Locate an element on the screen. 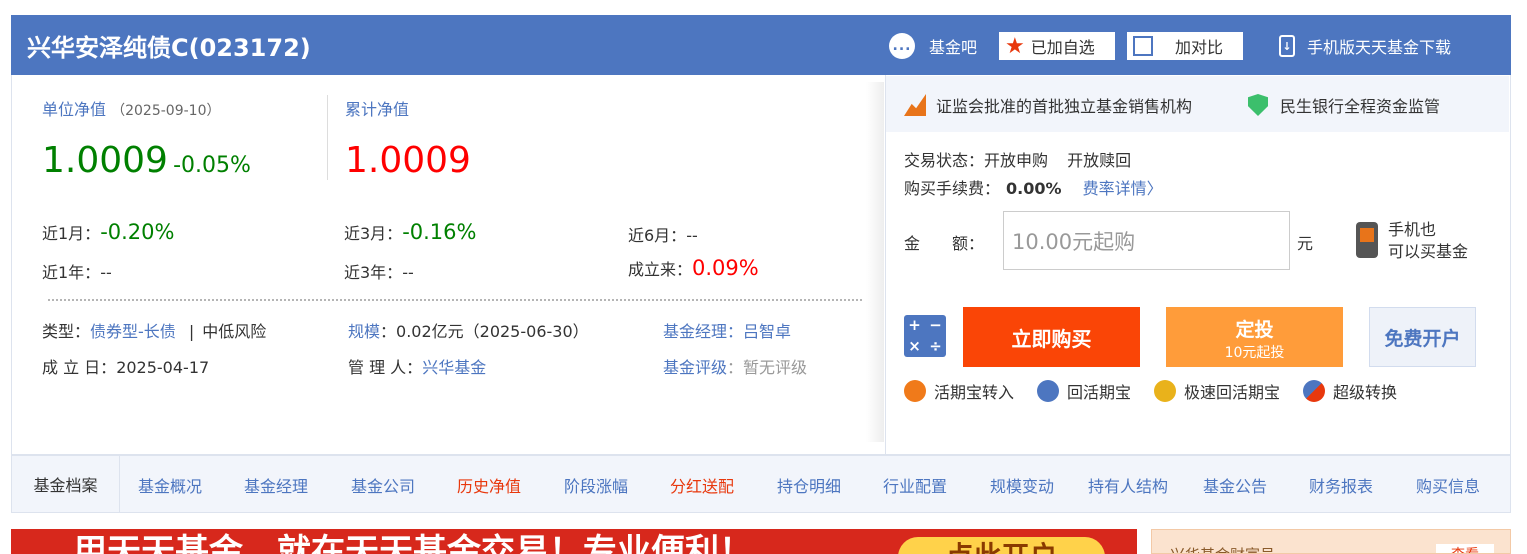 This screenshot has width=1527, height=554. promo-open-account-button: 点此开户 is located at coordinates (1001, 545).